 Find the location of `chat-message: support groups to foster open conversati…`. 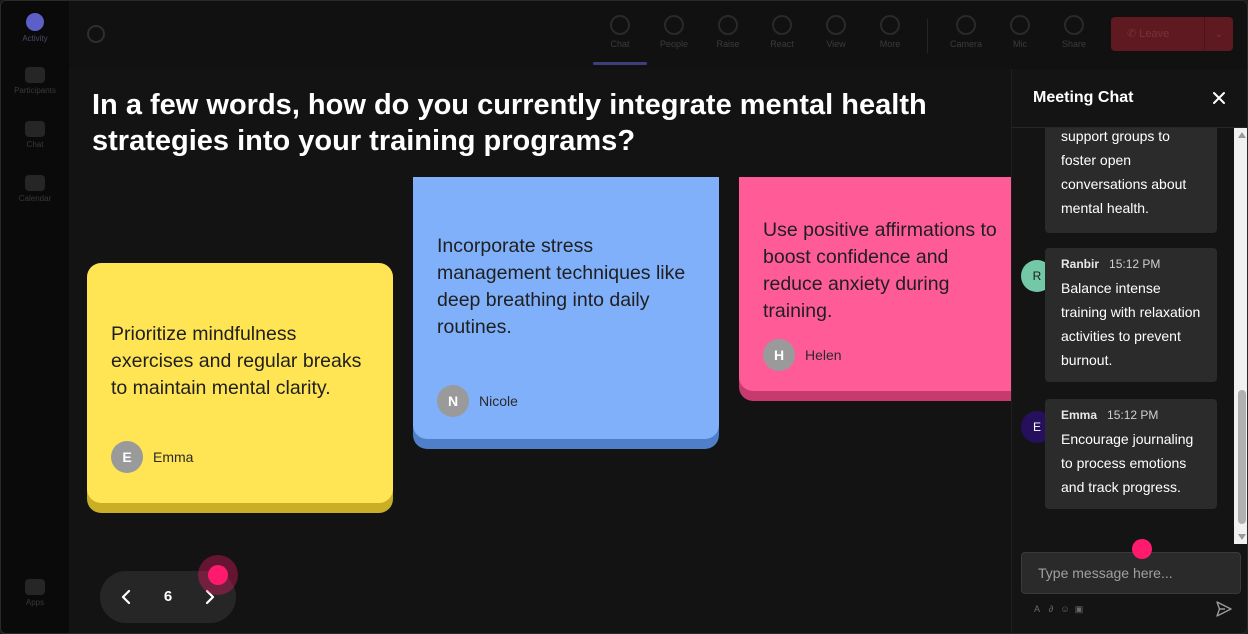

chat-message: support groups to foster open conversati… is located at coordinates (1131, 180).